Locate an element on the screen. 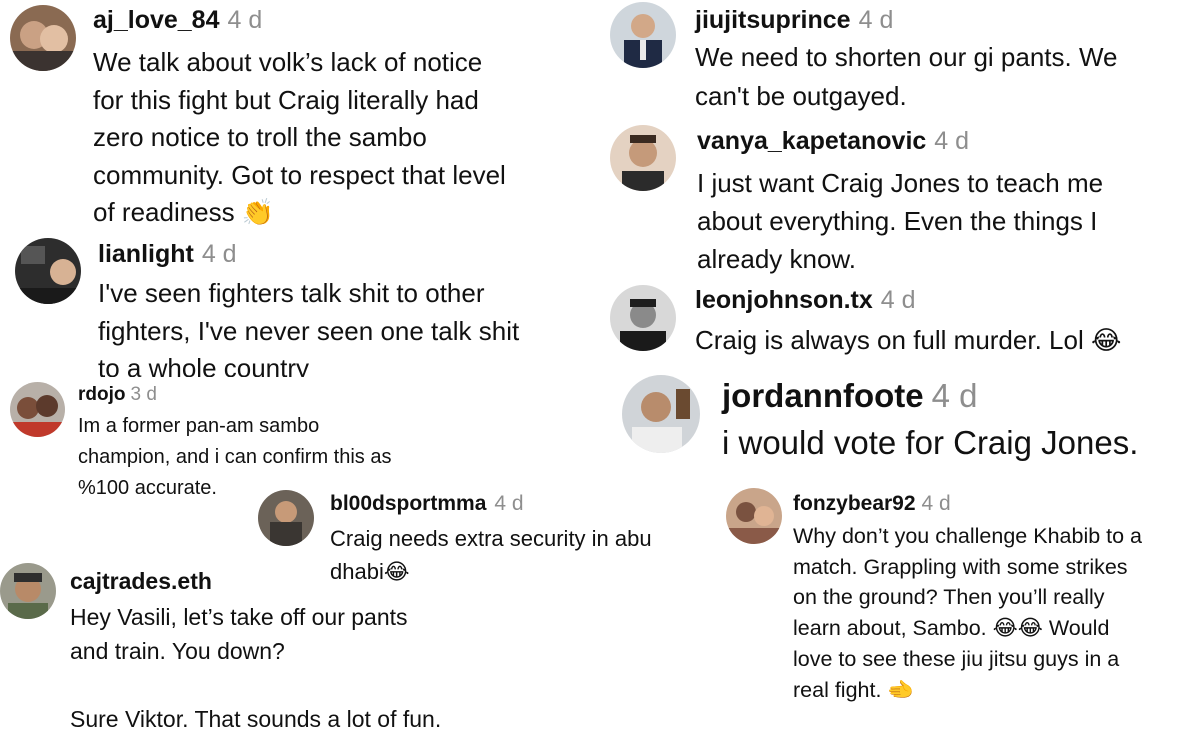  username-link: vanya_kapetanovic is located at coordinates (811, 141).